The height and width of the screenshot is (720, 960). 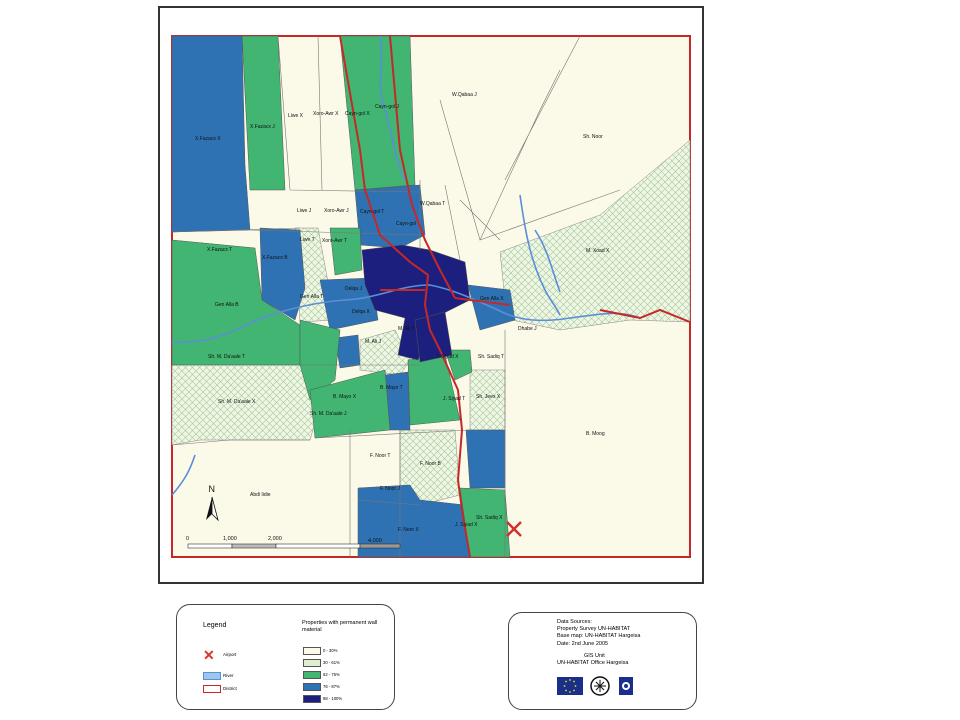 I want to click on zone-green-n3, so click(x=346, y=251).